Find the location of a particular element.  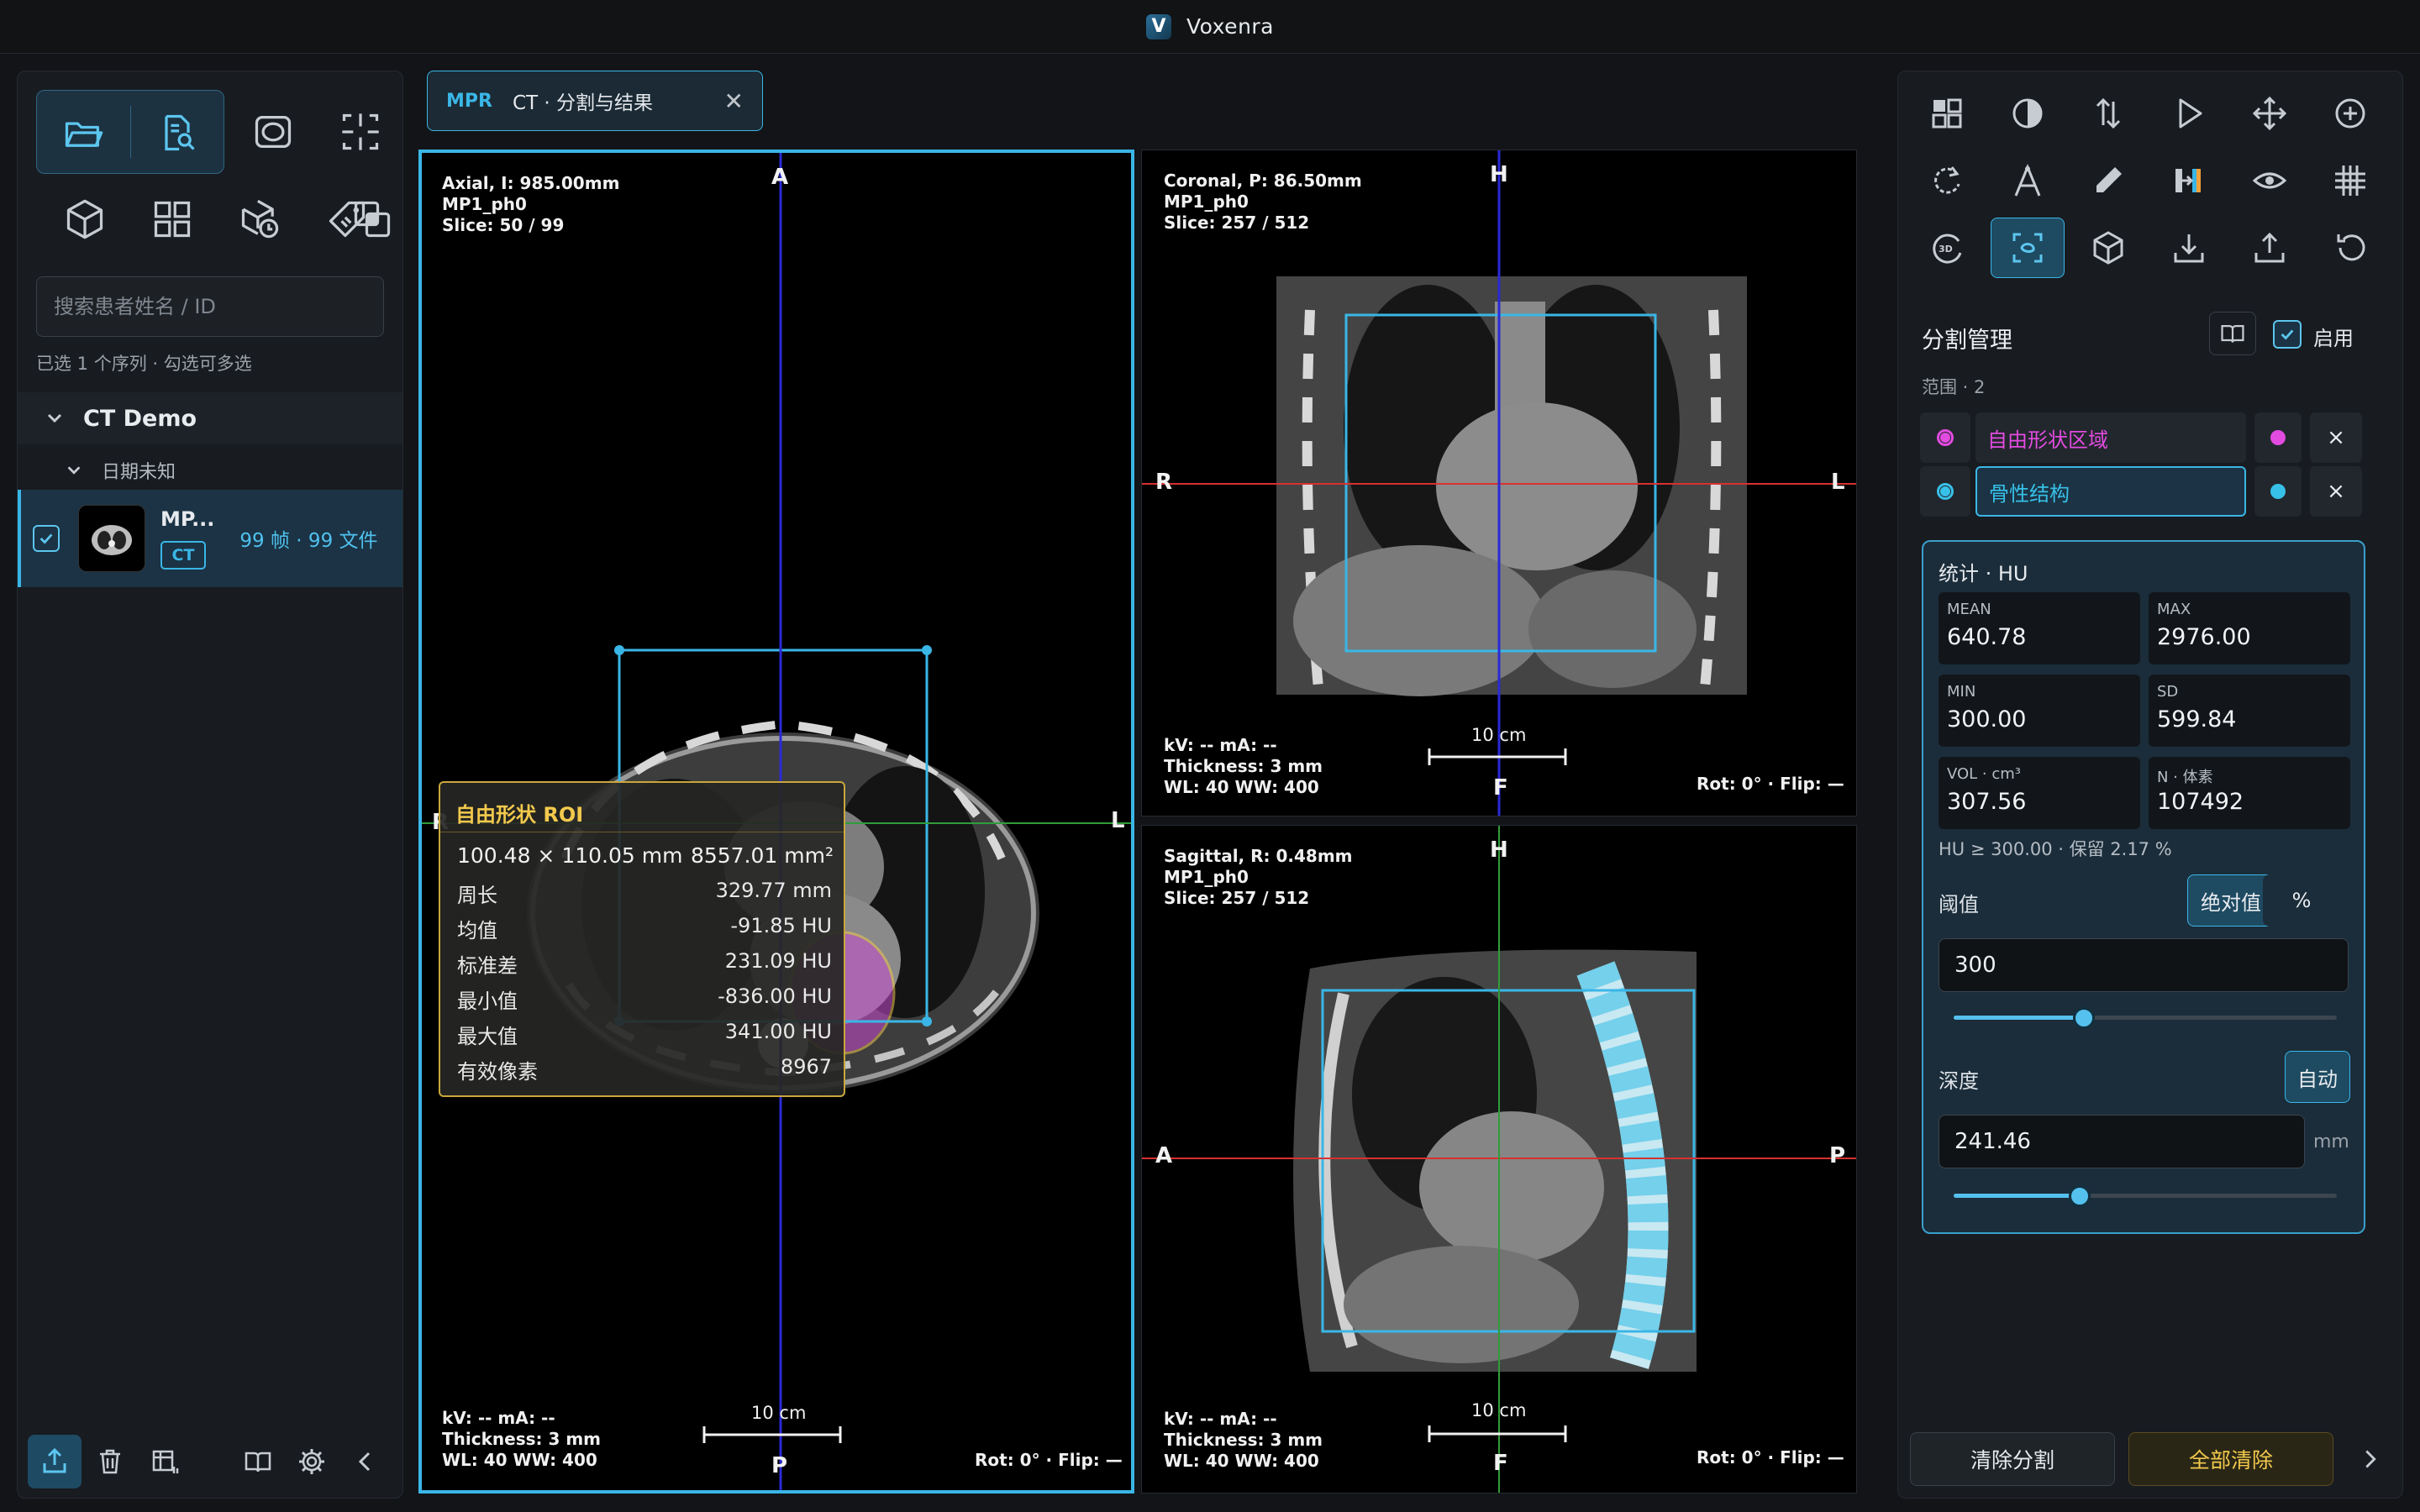

draw-button is located at coordinates (2108, 180).